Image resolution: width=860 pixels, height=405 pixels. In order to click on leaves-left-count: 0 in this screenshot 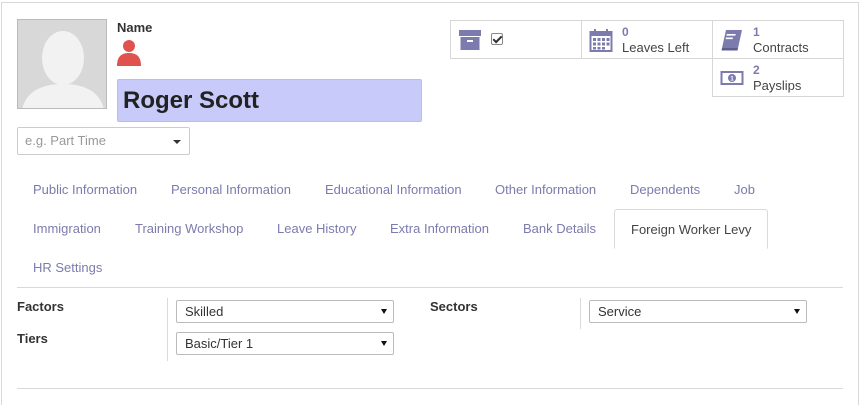, I will do `click(625, 32)`.